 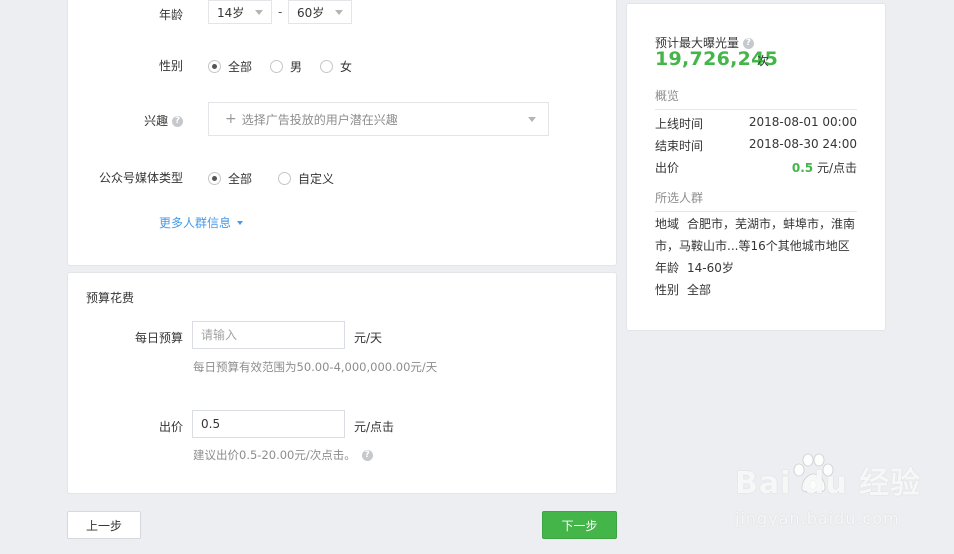 I want to click on media-type-radio-group: 全部 自定义, so click(x=280, y=178).